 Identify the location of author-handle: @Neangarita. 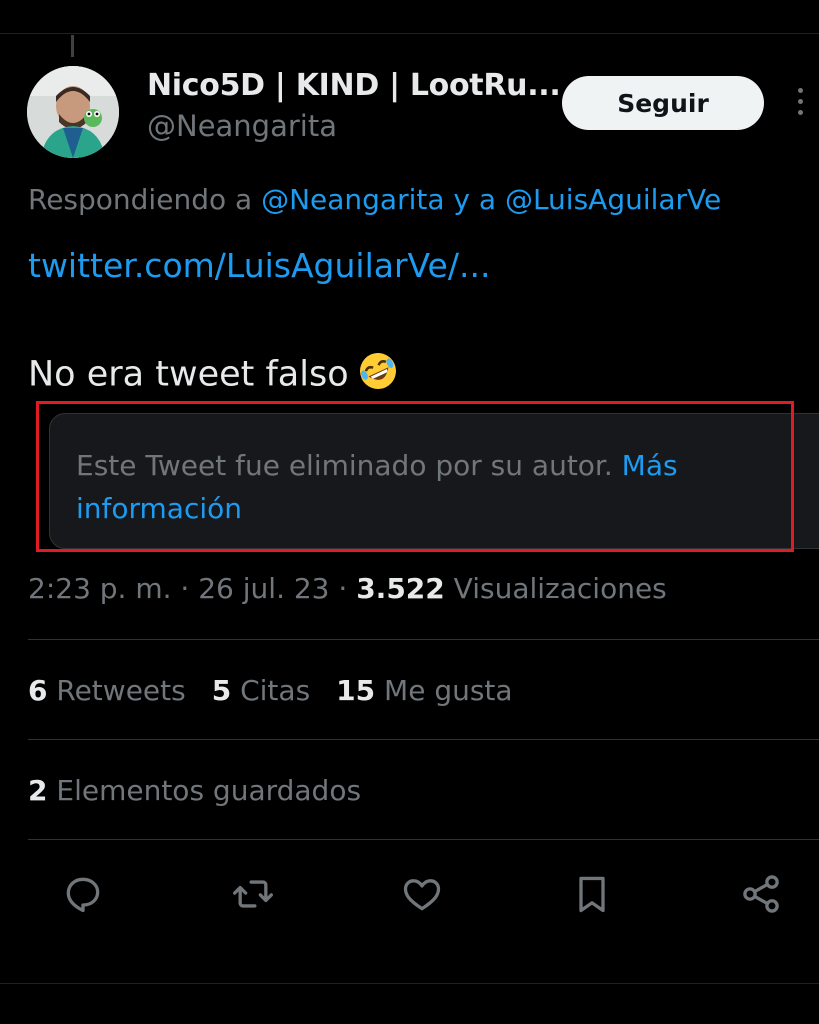
(242, 126).